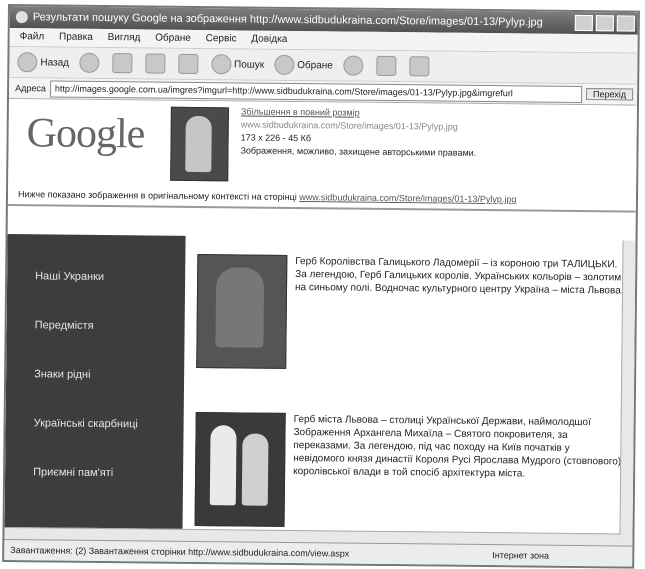 Image resolution: width=645 pixels, height=569 pixels. Describe the element at coordinates (221, 64) in the screenshot. I see `search-icon` at that location.